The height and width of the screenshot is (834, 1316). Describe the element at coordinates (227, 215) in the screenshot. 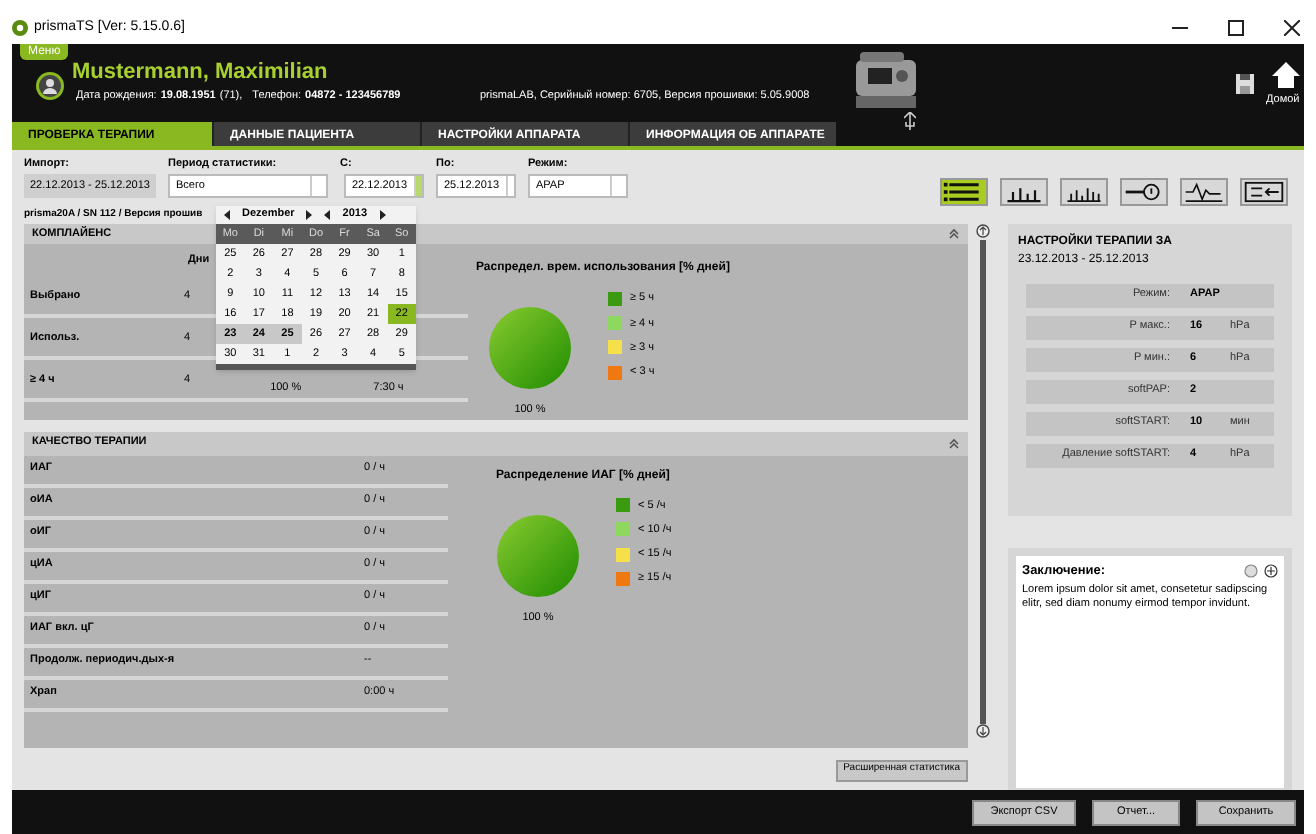

I see `previous-month-icon` at that location.